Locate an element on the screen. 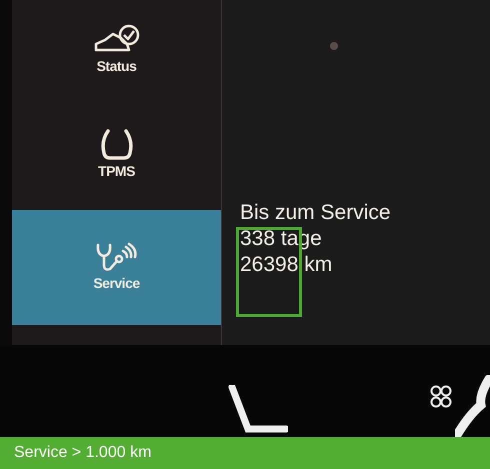  sidebar-item: Status is located at coordinates (116, 50).